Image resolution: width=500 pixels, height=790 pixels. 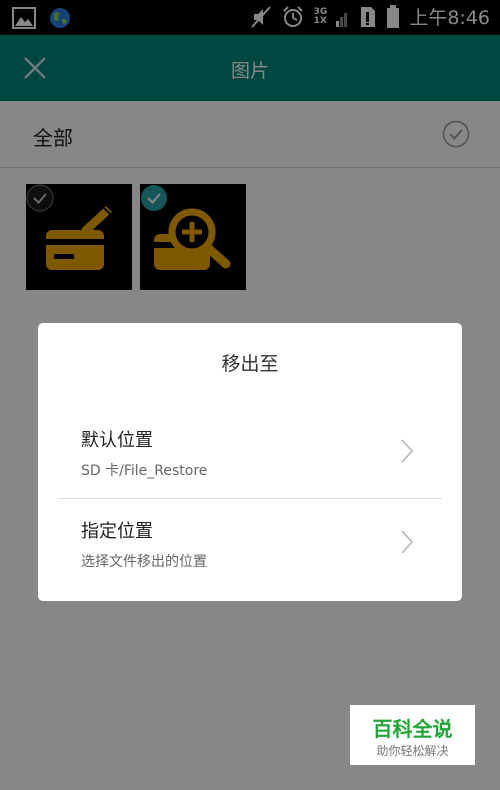 I want to click on option-default-location: 默认位置 SD 卡/File_Restore, so click(x=250, y=453).